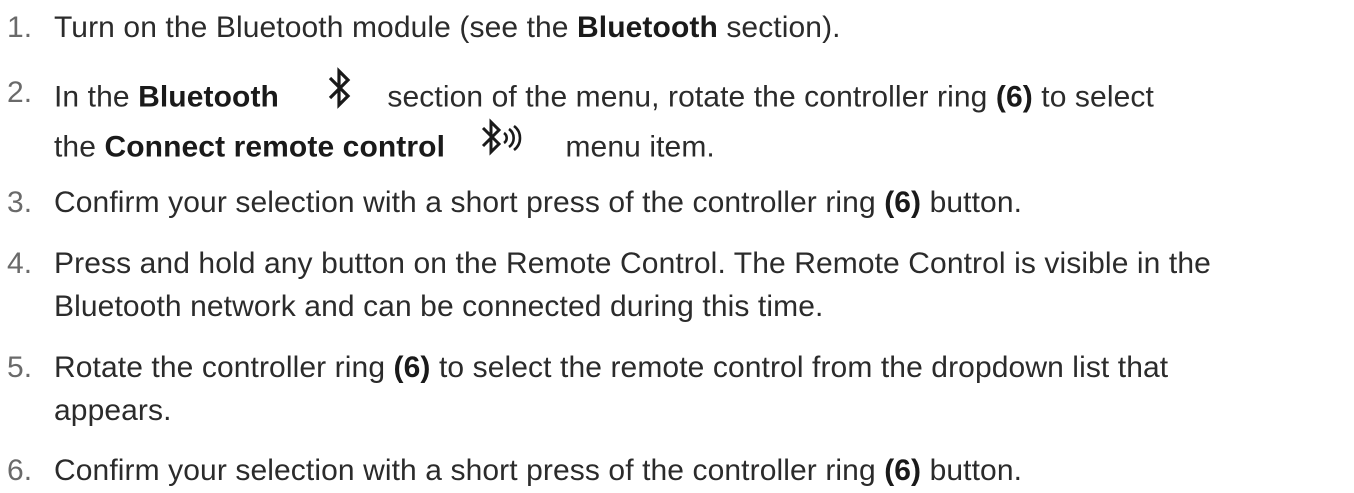 This screenshot has height=493, width=1354. I want to click on step-number: 6., so click(20, 470).